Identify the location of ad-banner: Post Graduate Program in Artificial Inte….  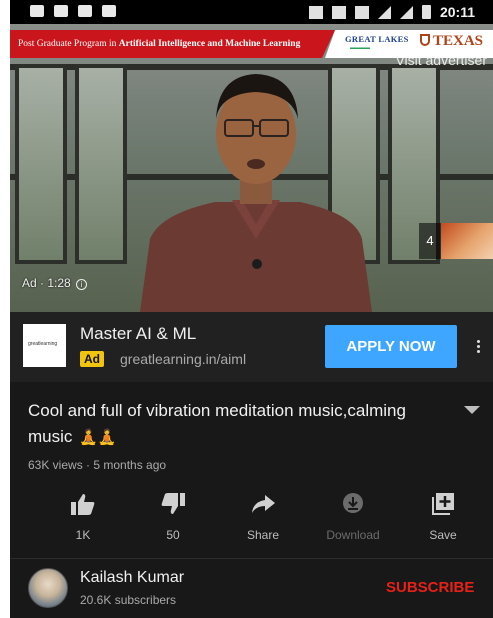
(172, 44).